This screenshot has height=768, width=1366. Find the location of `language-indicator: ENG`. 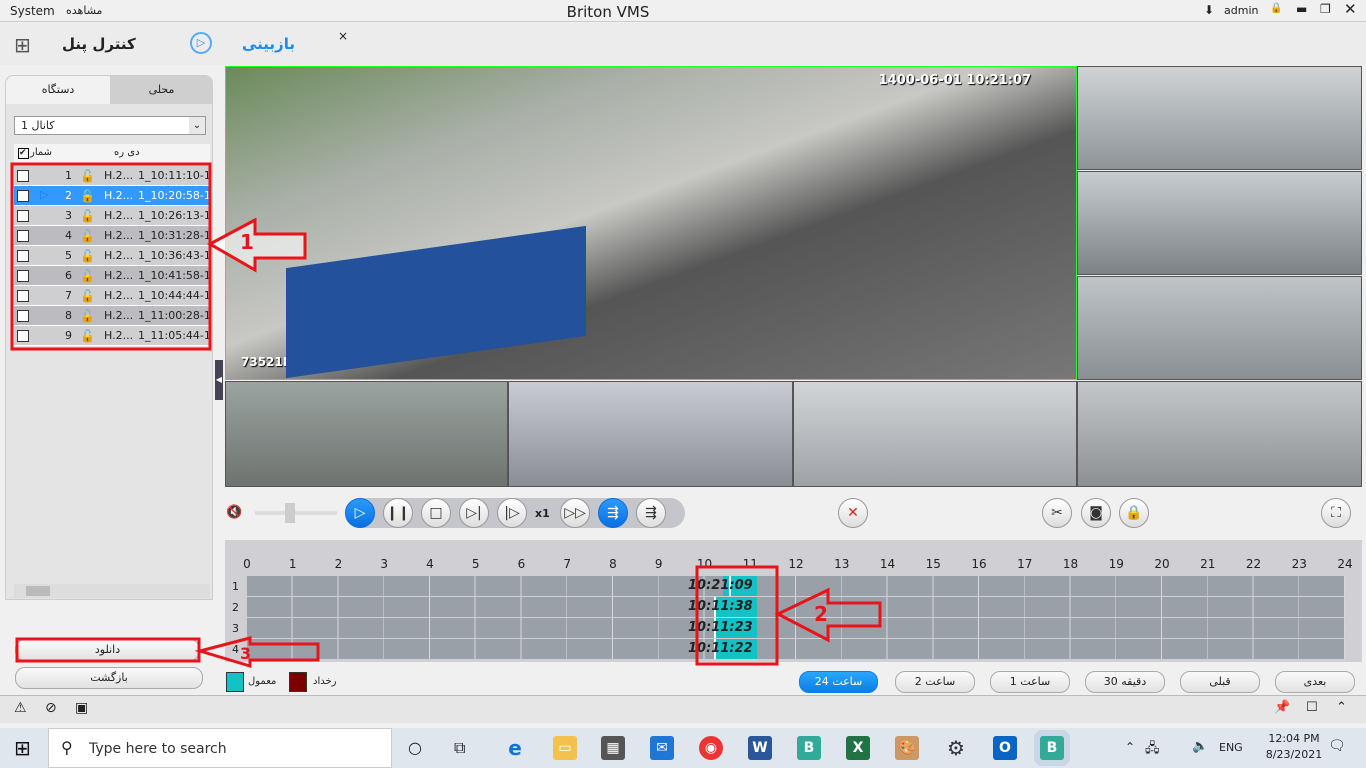

language-indicator: ENG is located at coordinates (1231, 747).